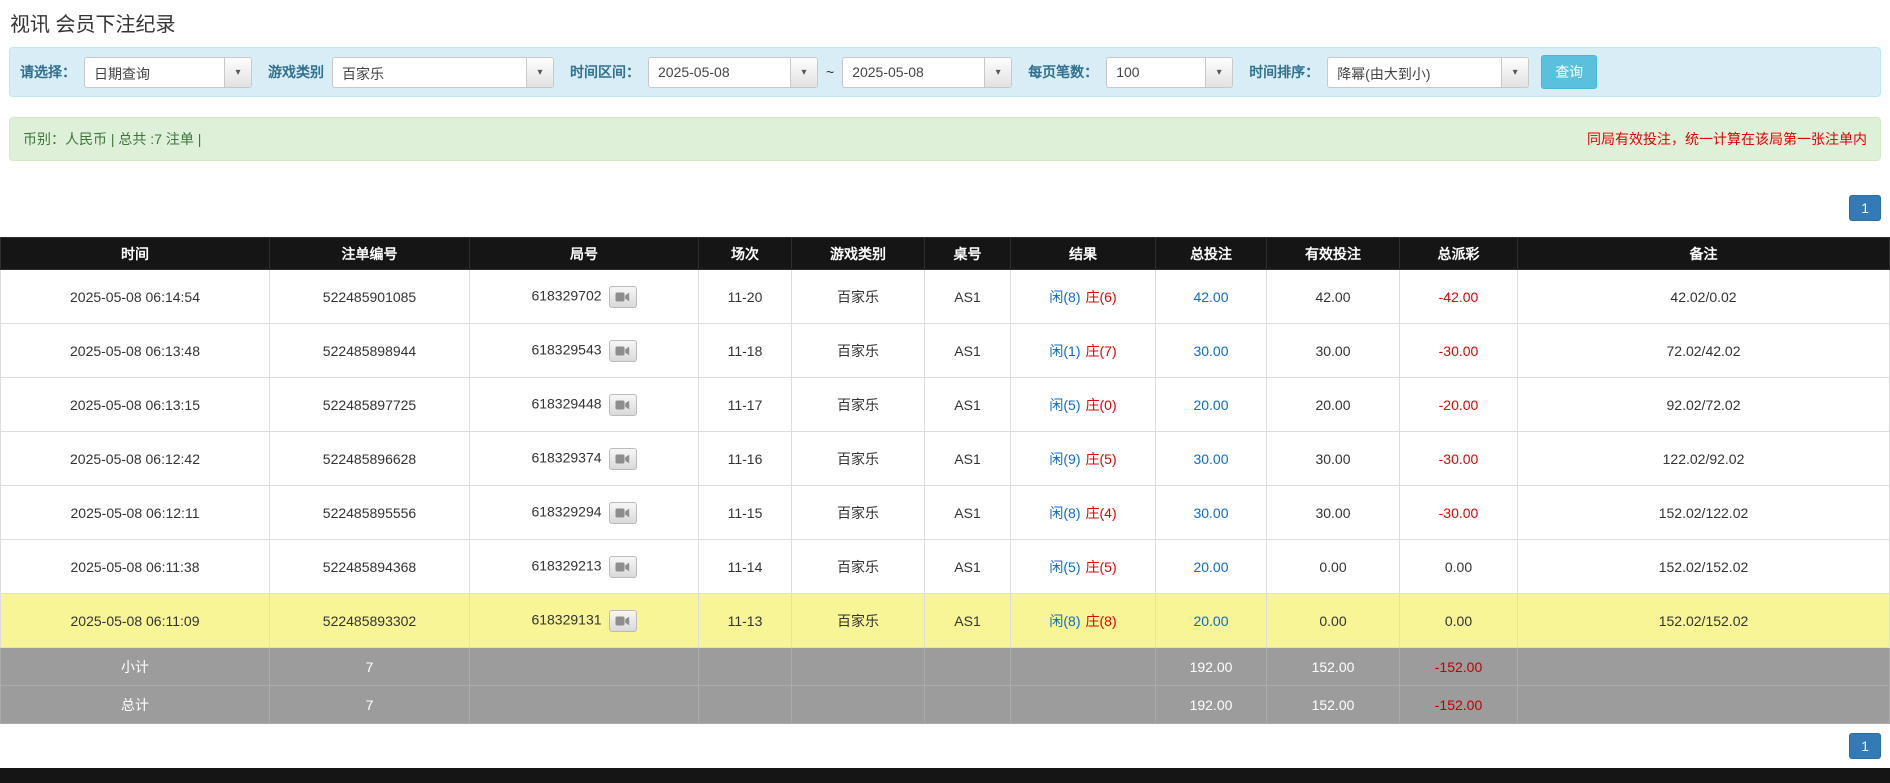 Image resolution: width=1890 pixels, height=783 pixels. Describe the element at coordinates (745, 253) in the screenshot. I see `column-header-session: 场次` at that location.